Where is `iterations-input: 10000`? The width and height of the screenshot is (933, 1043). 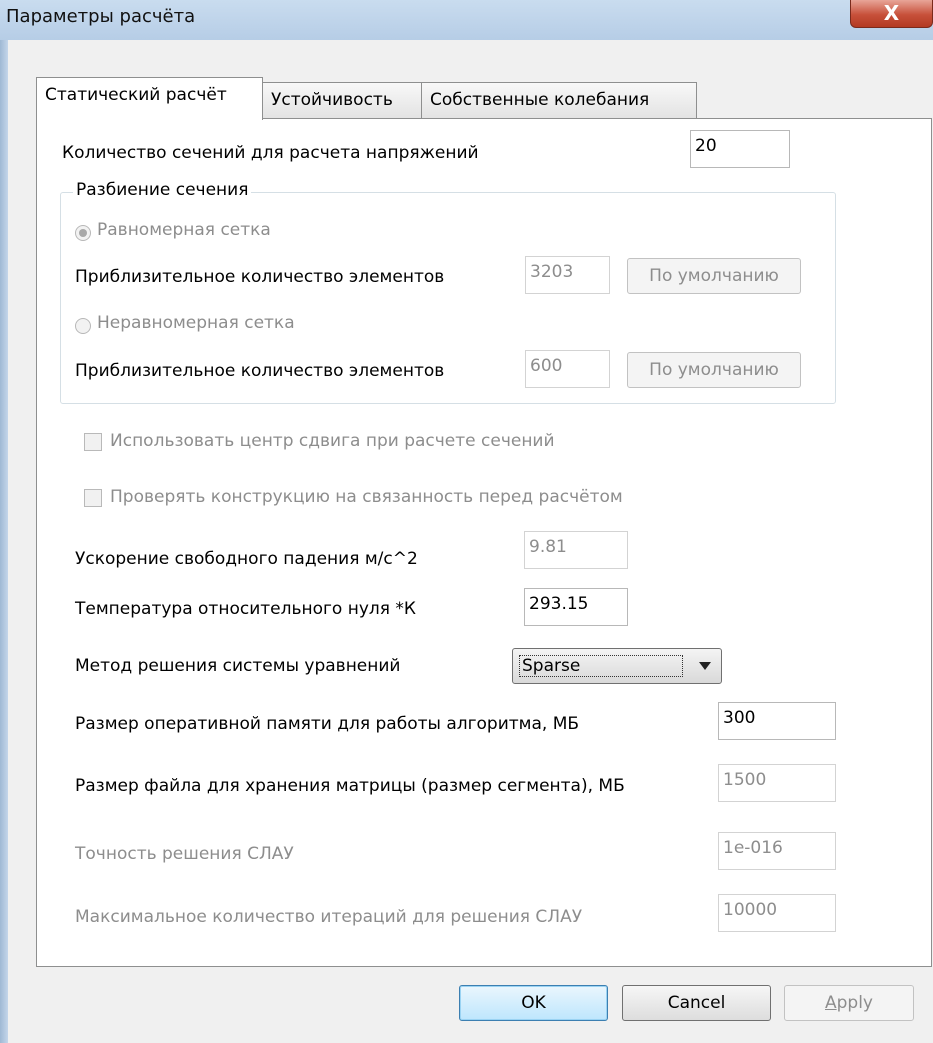 iterations-input: 10000 is located at coordinates (777, 913).